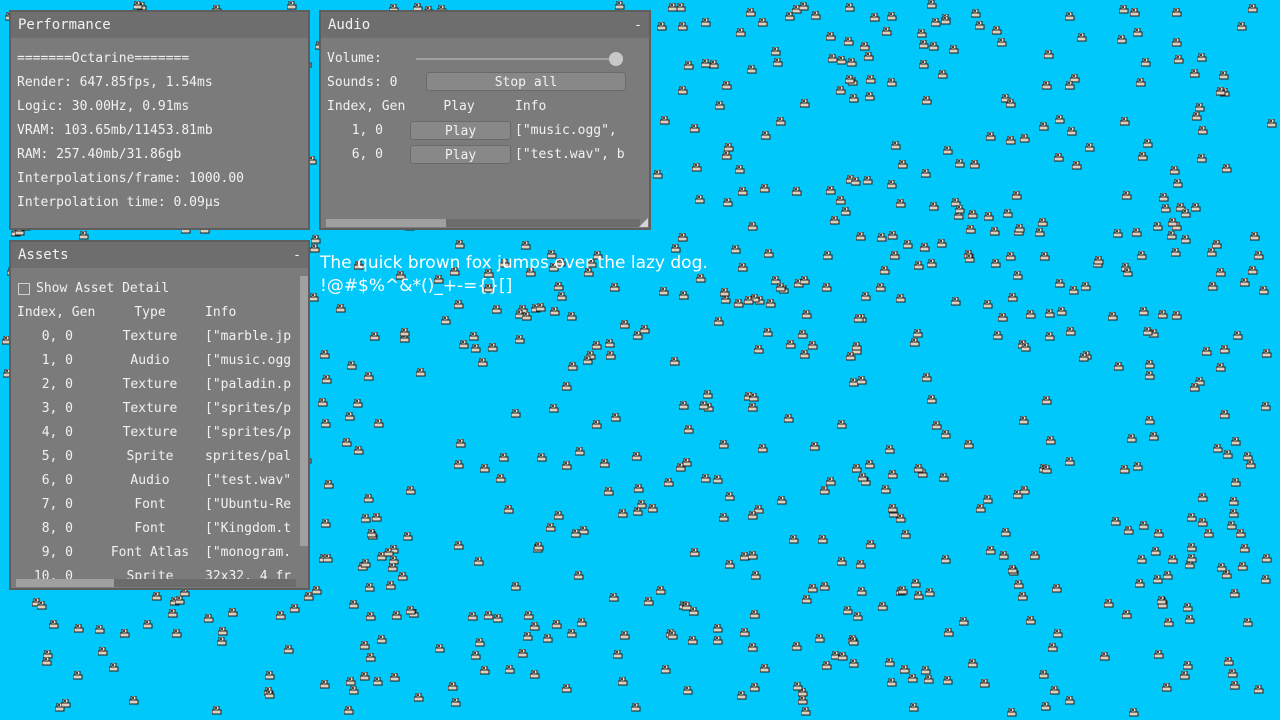  What do you see at coordinates (643, 222) in the screenshot?
I see `audio-resize-grip` at bounding box center [643, 222].